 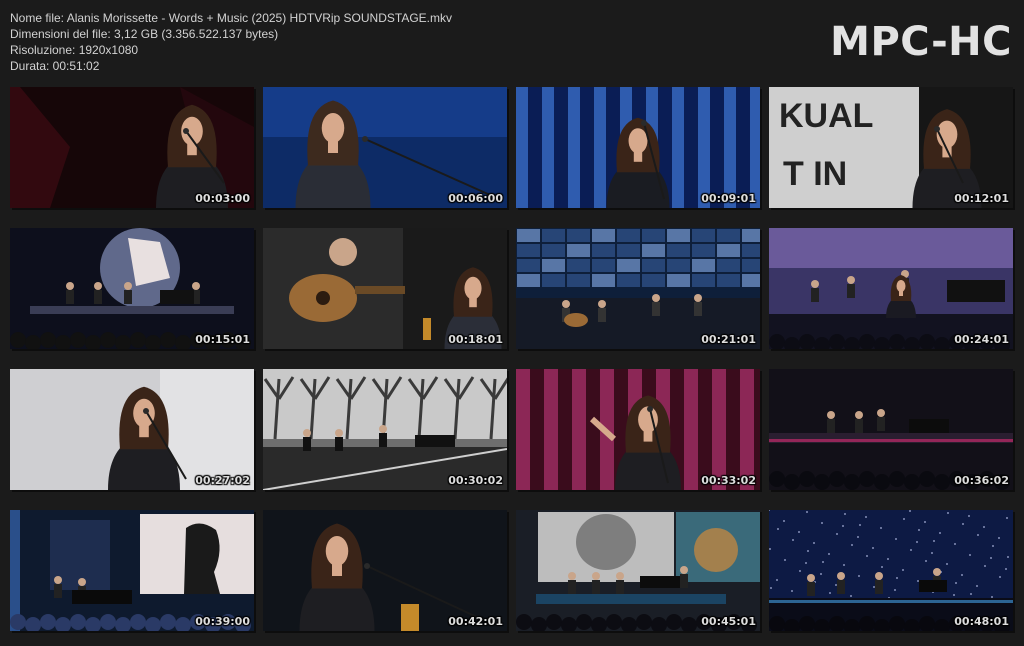 I want to click on thumbnail-timestamp: 00:33:02, so click(x=728, y=480).